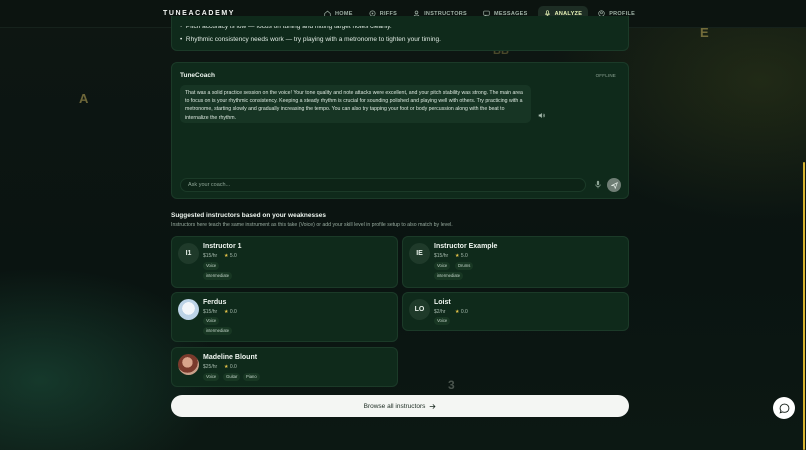  Describe the element at coordinates (84, 98) in the screenshot. I see `bg-letter-a: A` at that location.